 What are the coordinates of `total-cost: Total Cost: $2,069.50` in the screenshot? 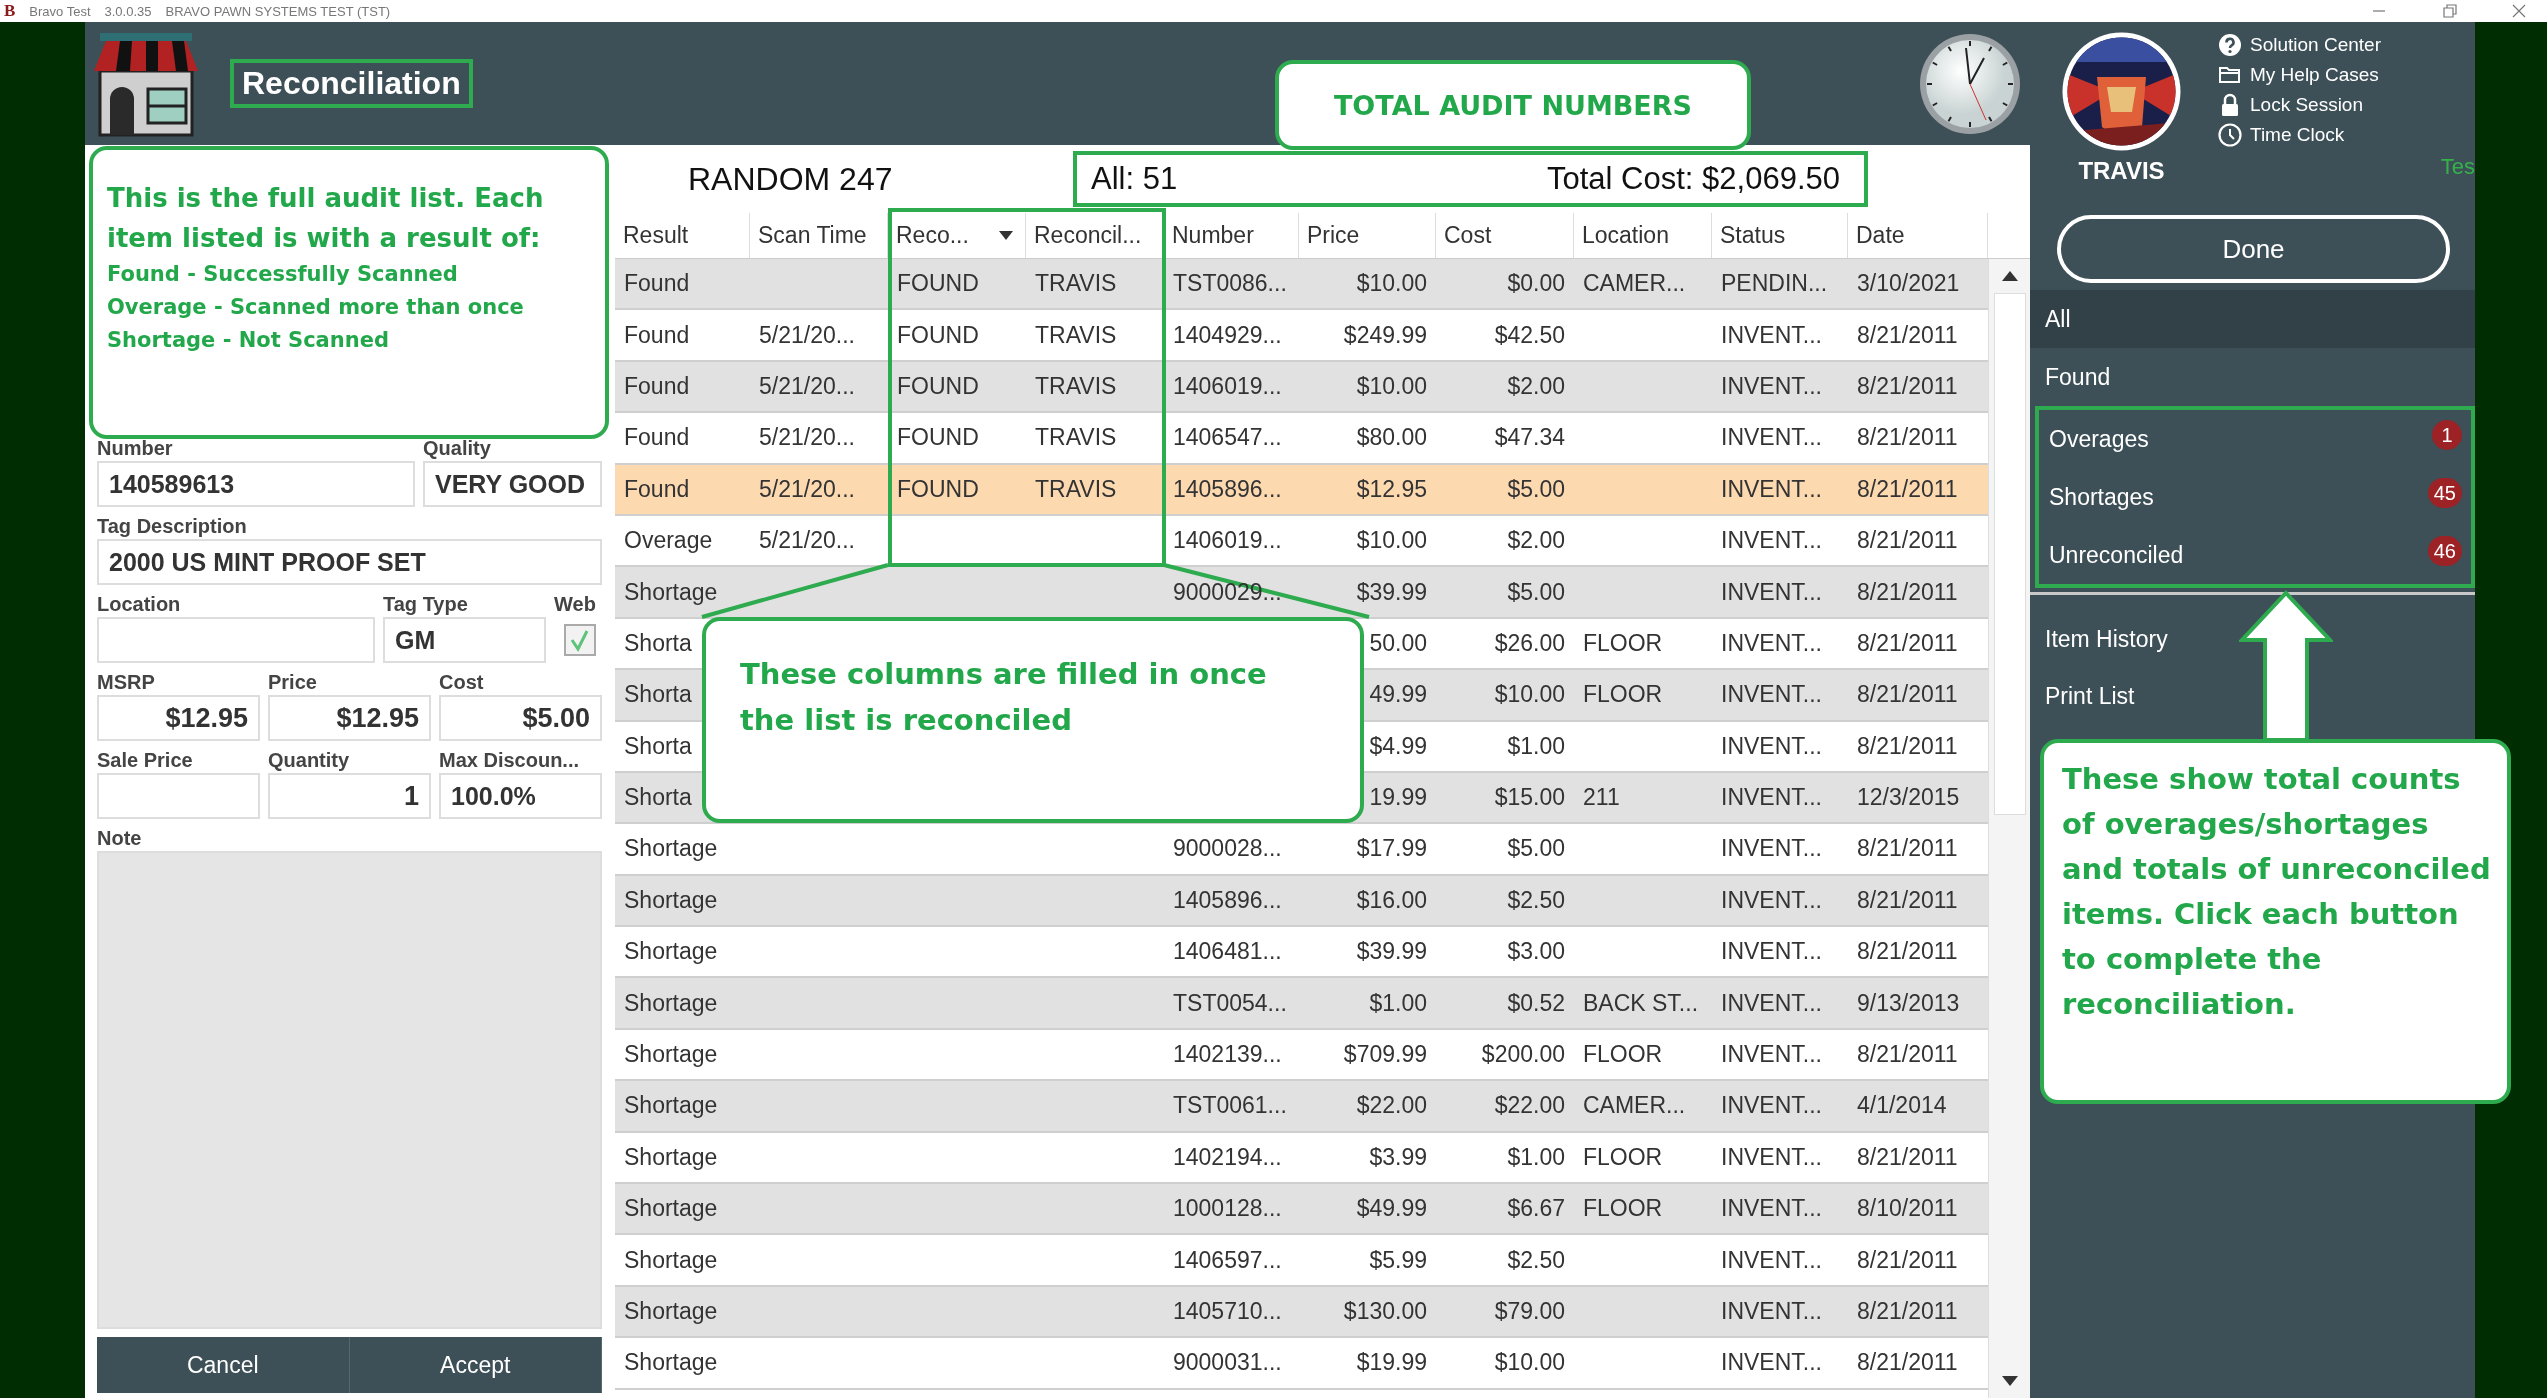 It's located at (1693, 179).